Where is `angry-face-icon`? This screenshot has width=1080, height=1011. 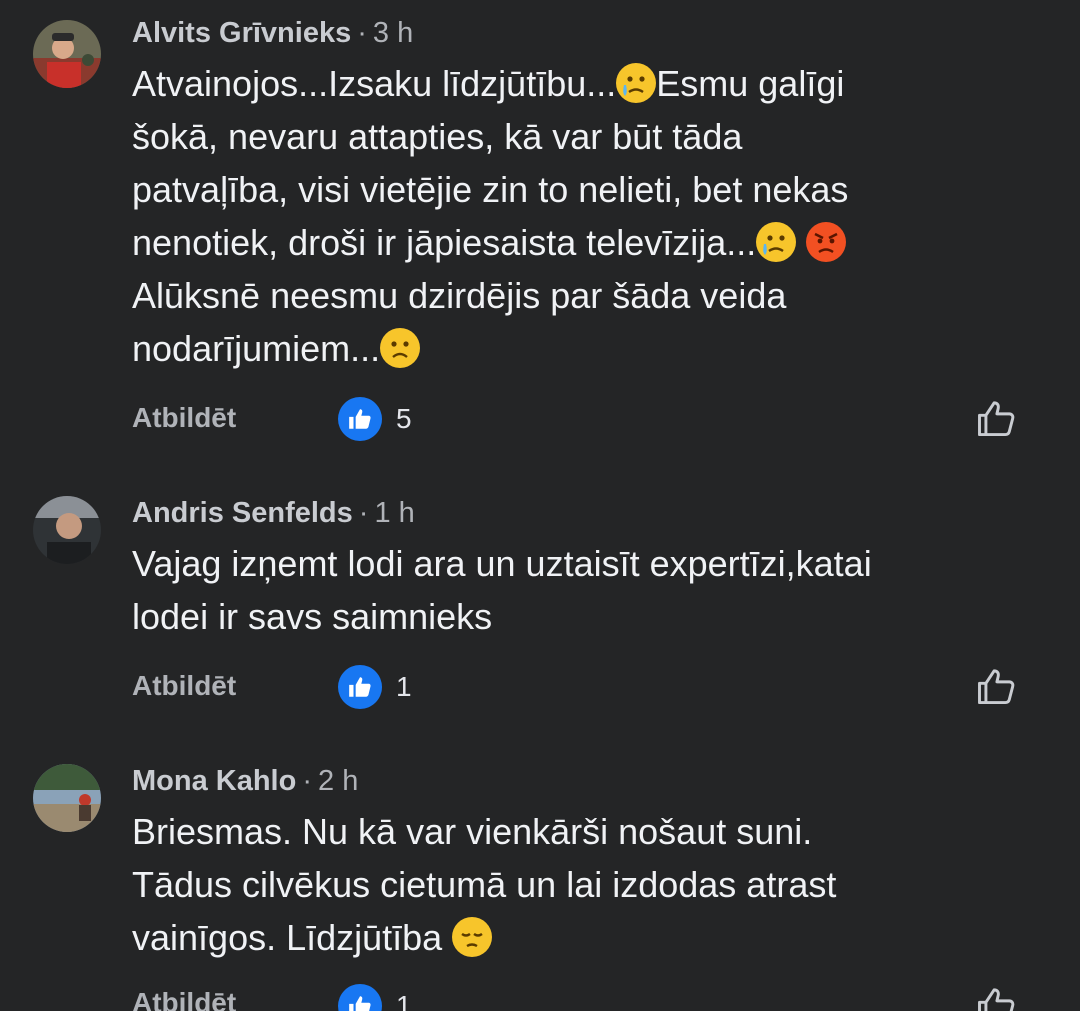 angry-face-icon is located at coordinates (826, 242).